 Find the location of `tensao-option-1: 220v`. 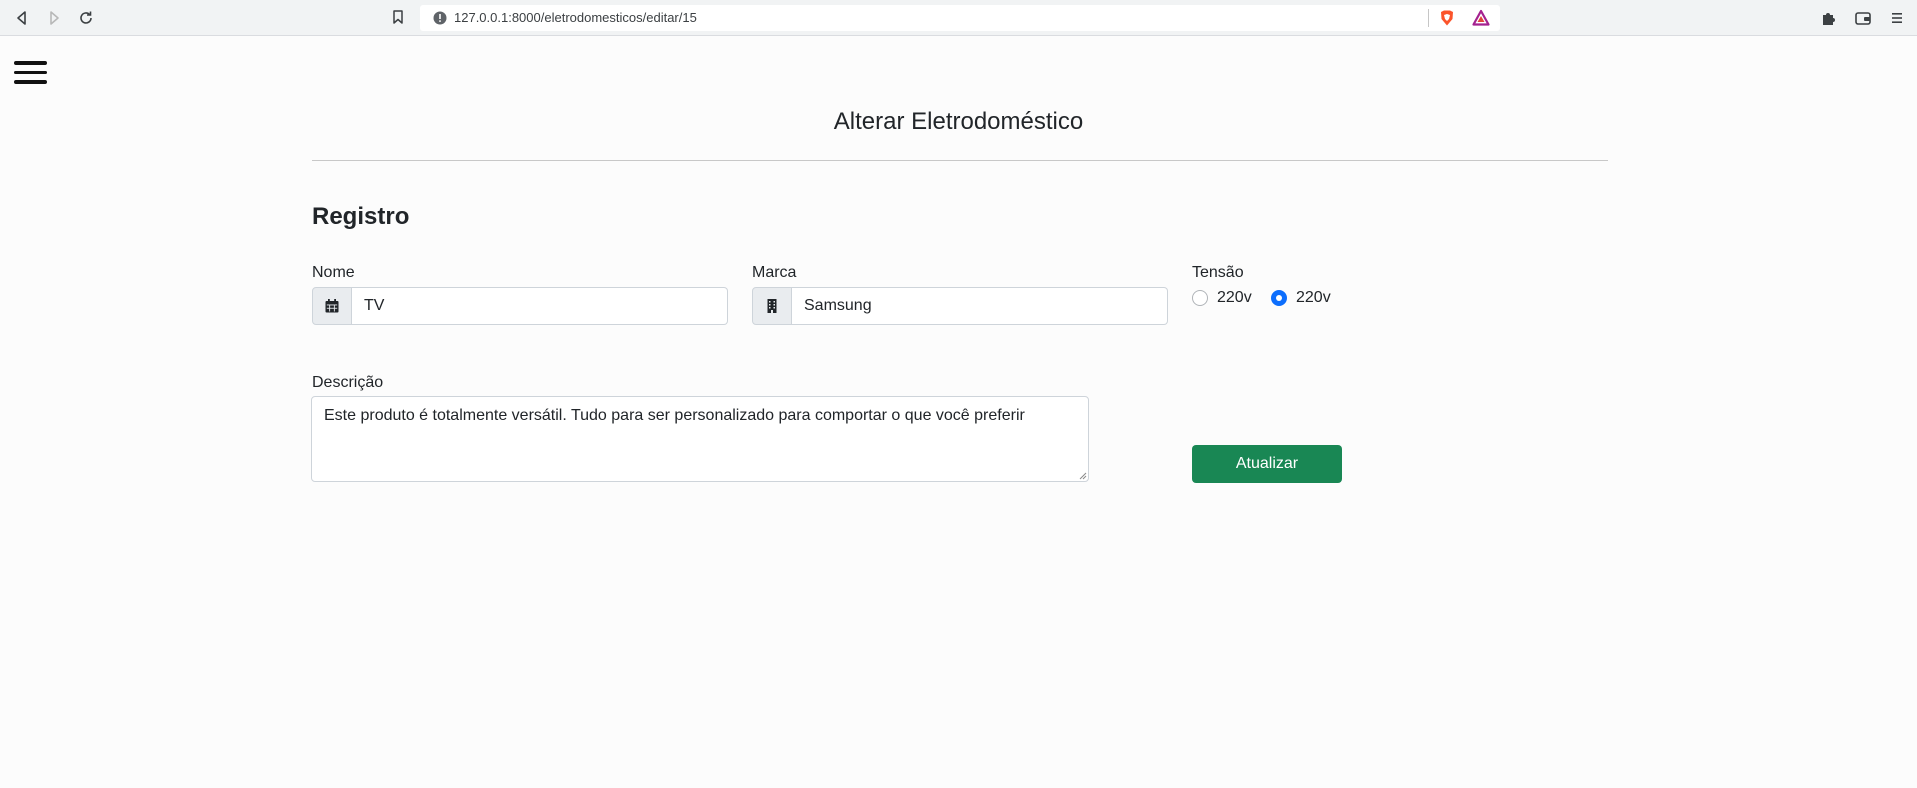

tensao-option-1: 220v is located at coordinates (1222, 298).